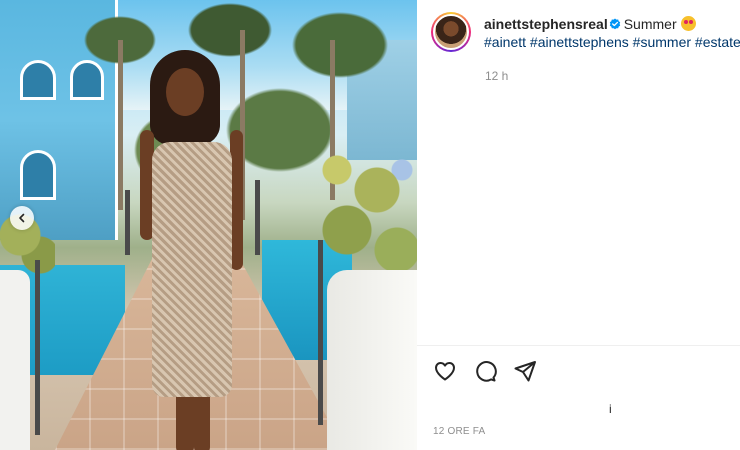 The width and height of the screenshot is (740, 450). What do you see at coordinates (459, 431) in the screenshot?
I see `post-date: 12 ORE FA` at bounding box center [459, 431].